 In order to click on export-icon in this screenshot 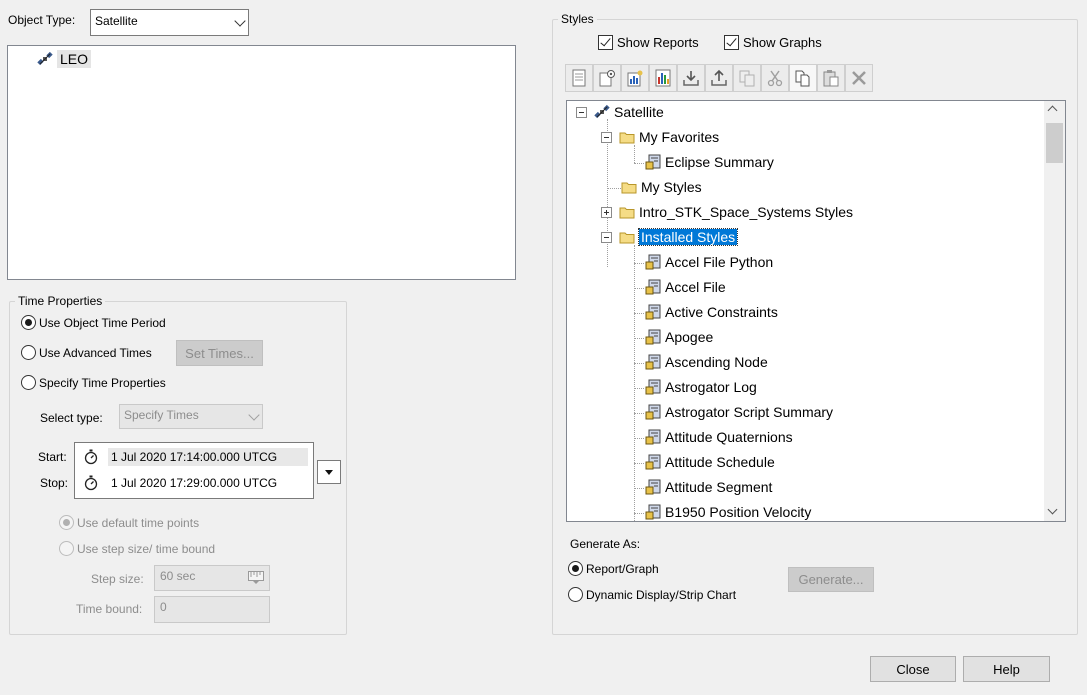, I will do `click(719, 78)`.